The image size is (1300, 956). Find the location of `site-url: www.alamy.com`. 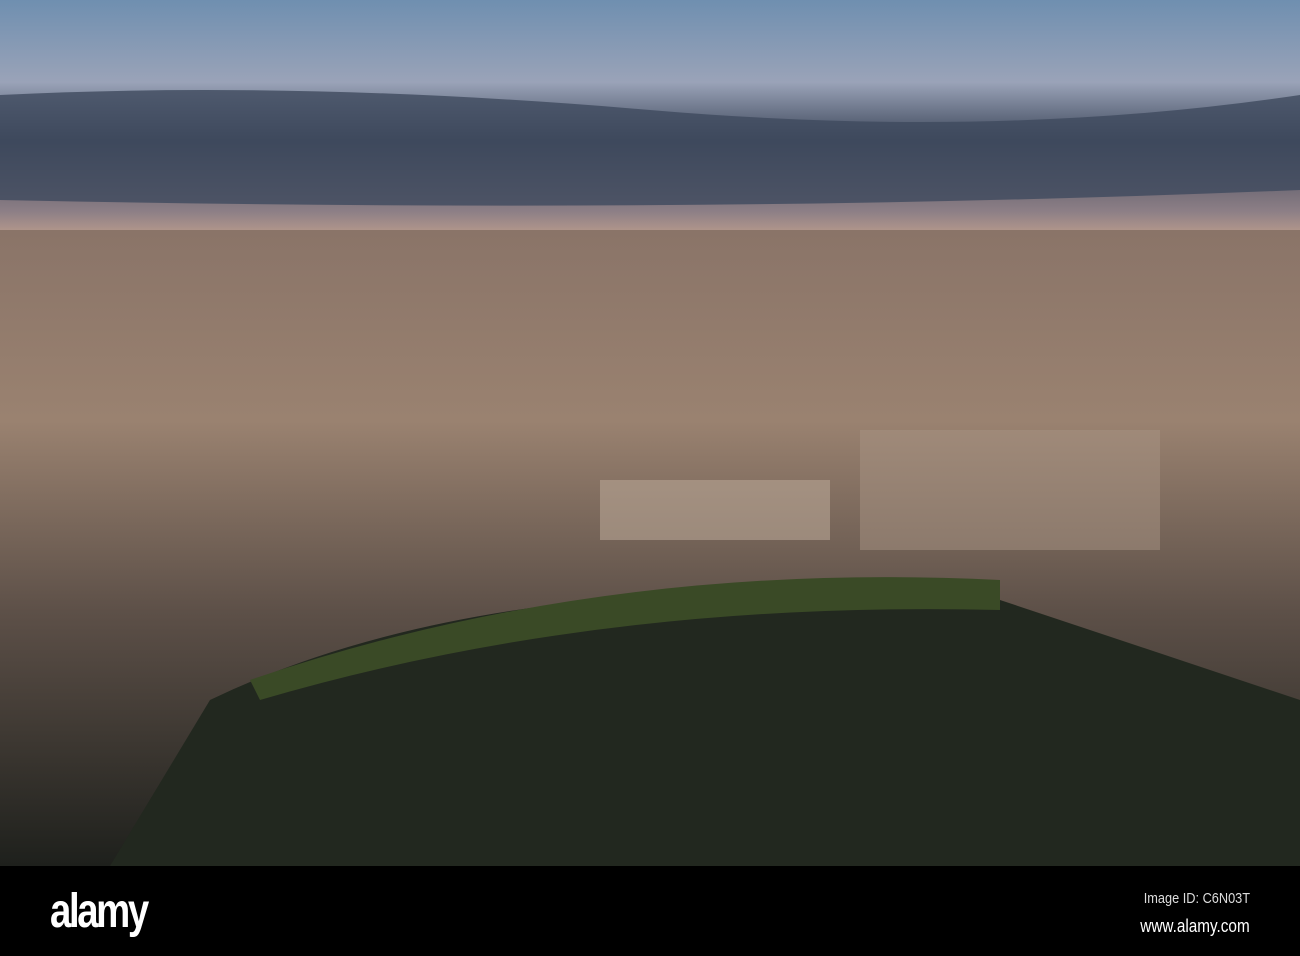

site-url: www.alamy.com is located at coordinates (1195, 926).